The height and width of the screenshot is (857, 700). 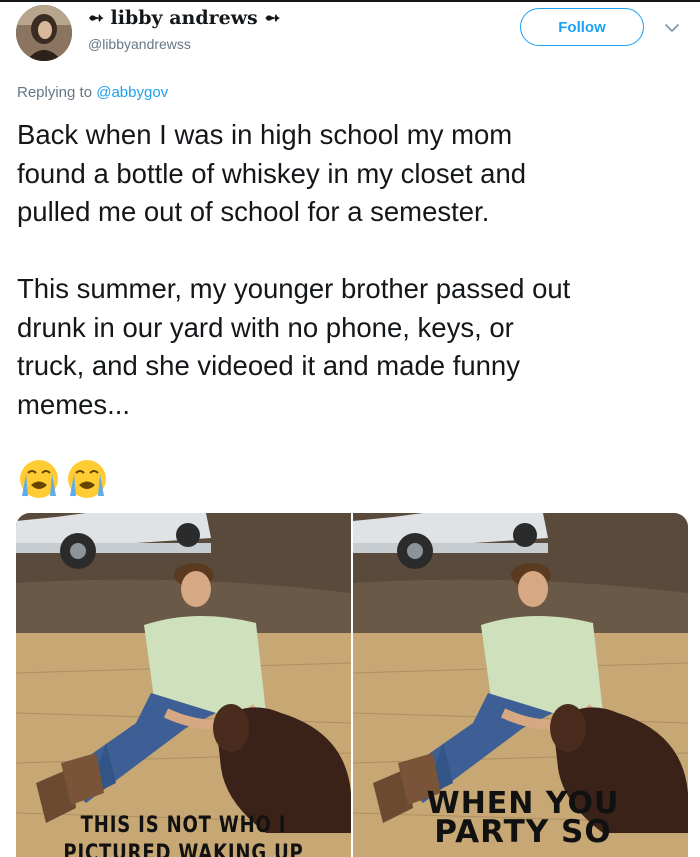 What do you see at coordinates (672, 28) in the screenshot?
I see `chevron-down-icon` at bounding box center [672, 28].